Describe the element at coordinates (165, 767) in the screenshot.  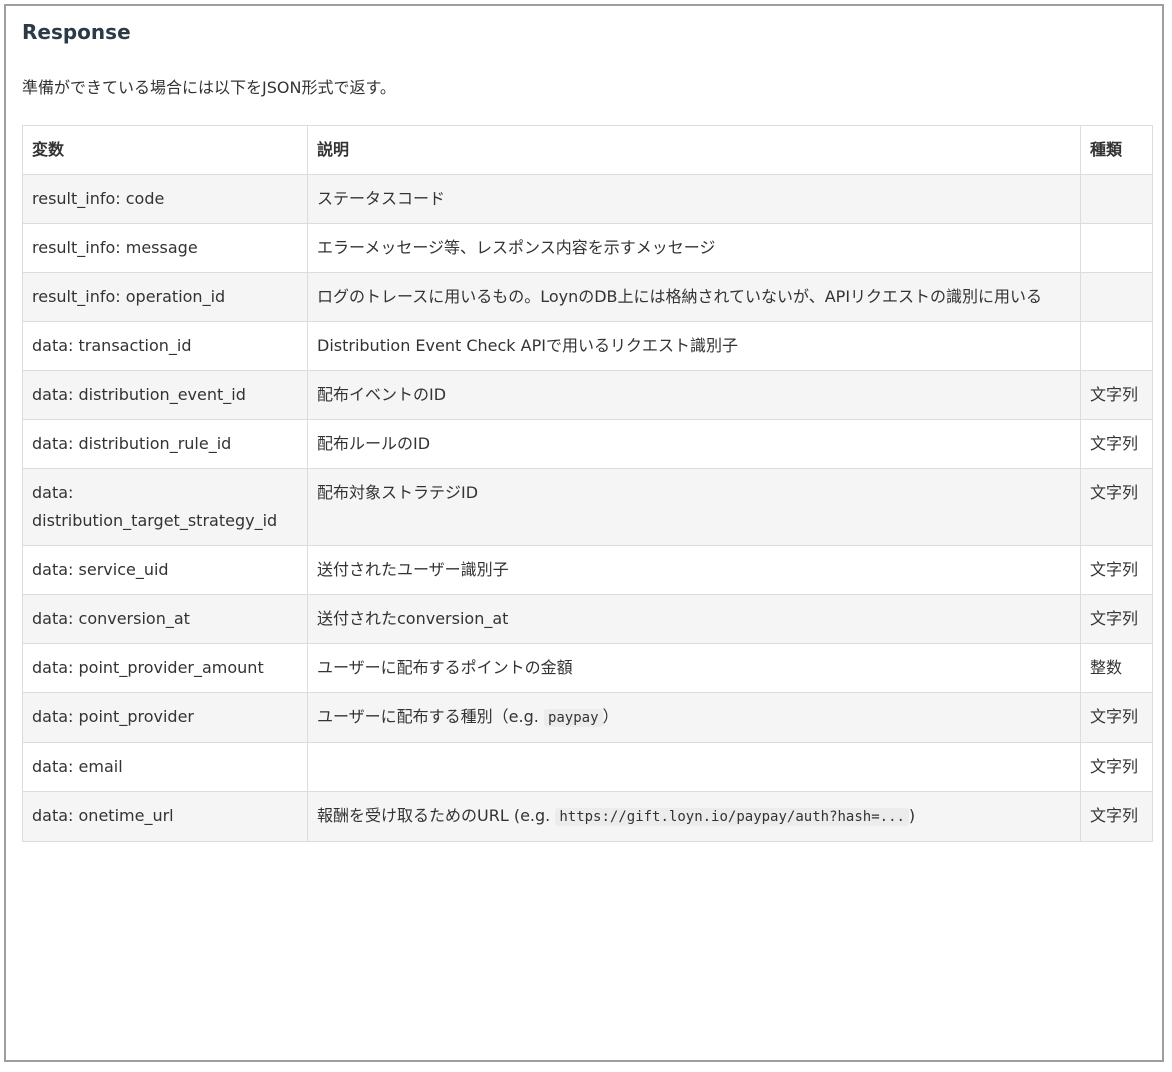
I see `cell-variable: data: email` at that location.